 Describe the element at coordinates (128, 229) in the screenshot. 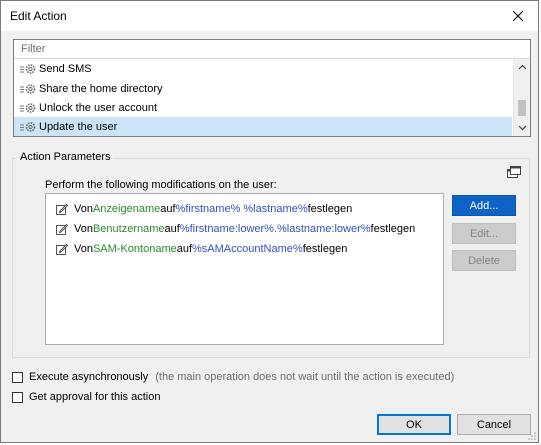

I see `modification-attribute: Benutzername` at that location.